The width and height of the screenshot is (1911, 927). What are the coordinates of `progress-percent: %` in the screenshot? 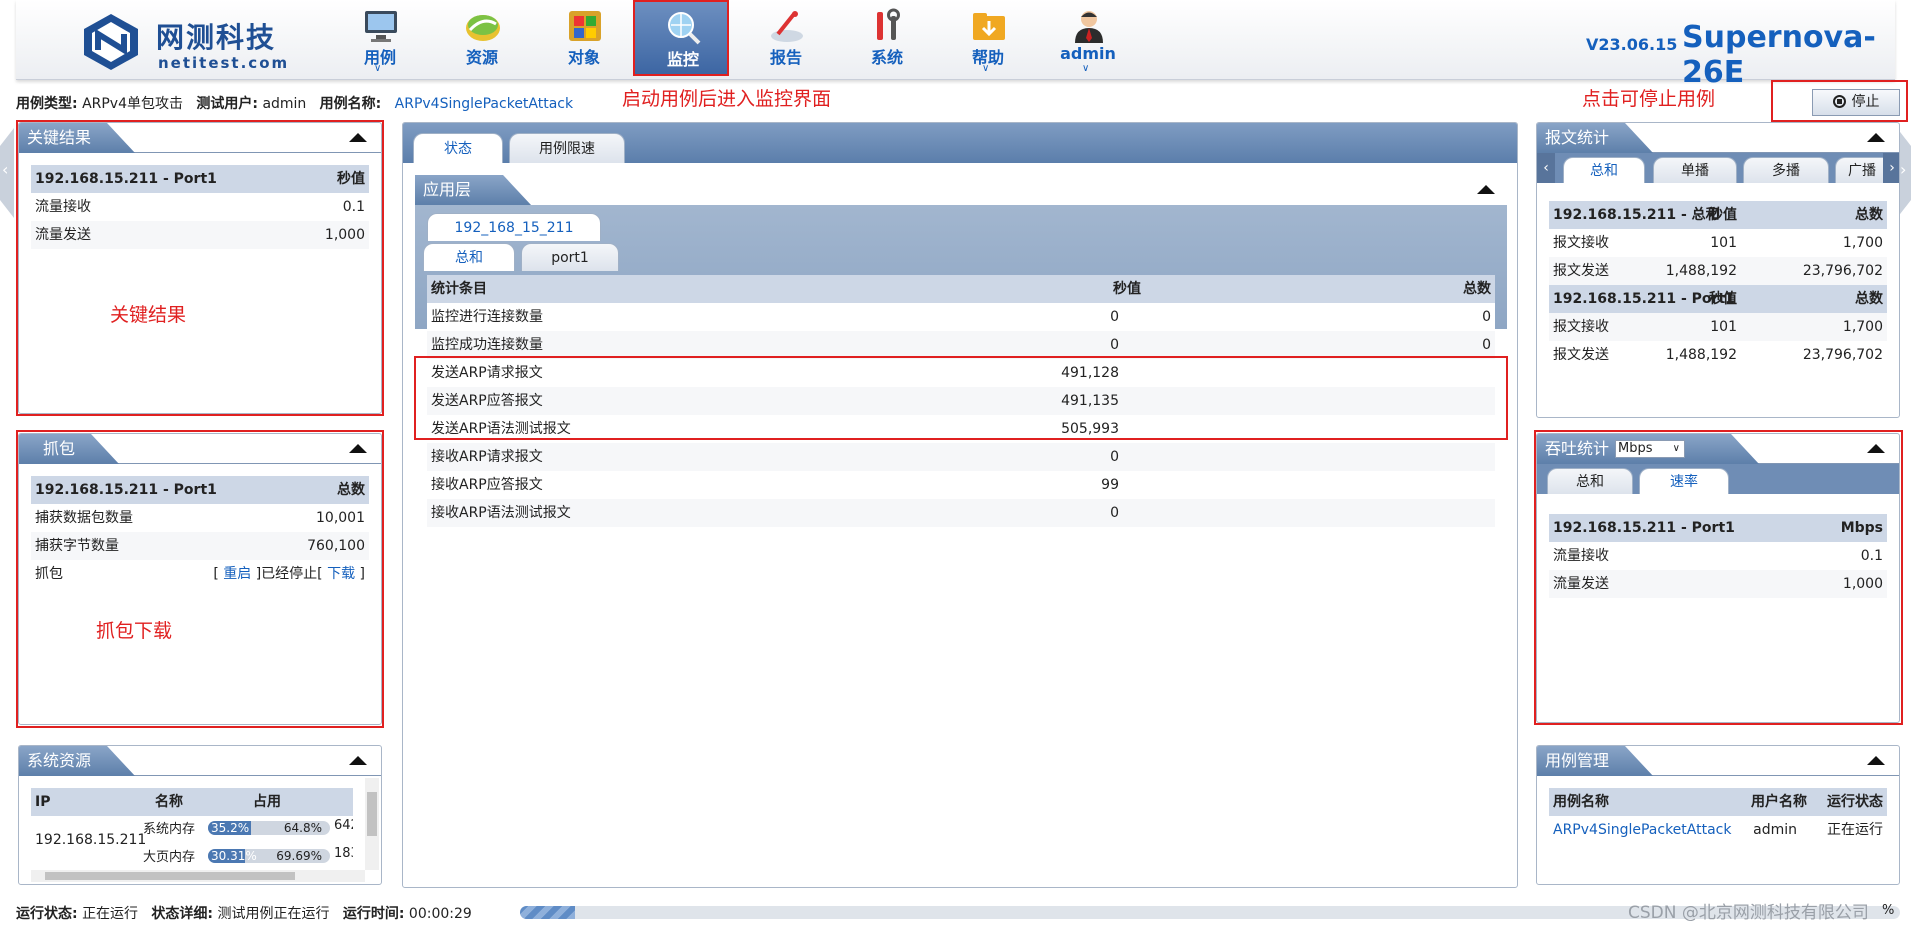 It's located at (1888, 910).